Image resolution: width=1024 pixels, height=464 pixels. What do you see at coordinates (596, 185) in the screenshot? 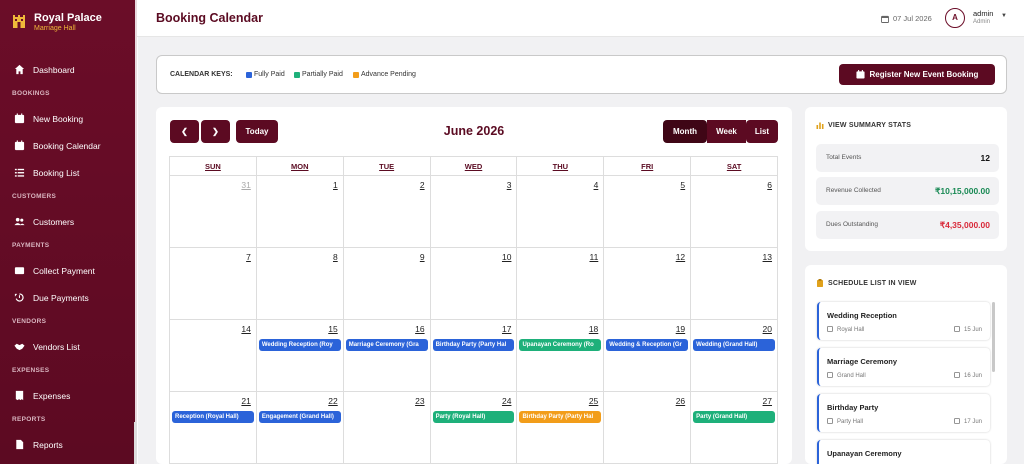
I see `day-number: 4` at bounding box center [596, 185].